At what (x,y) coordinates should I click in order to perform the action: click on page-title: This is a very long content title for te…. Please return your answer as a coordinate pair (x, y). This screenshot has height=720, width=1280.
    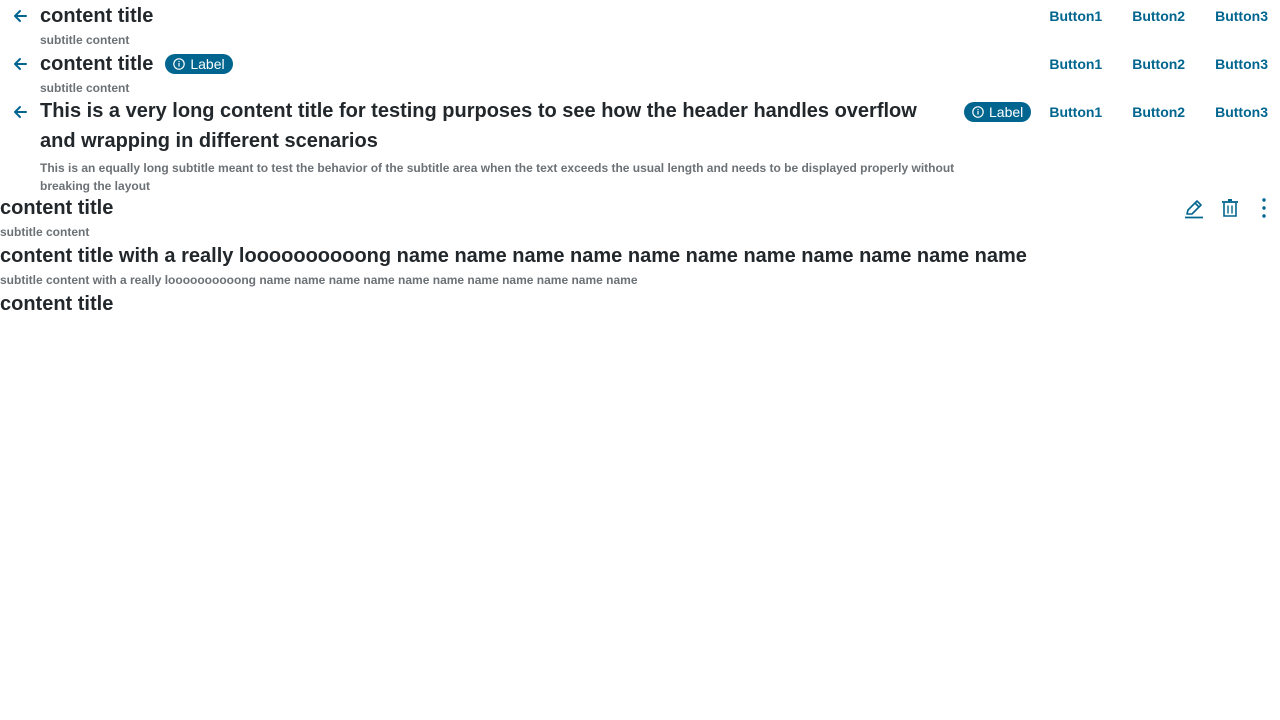
    Looking at the image, I should click on (478, 126).